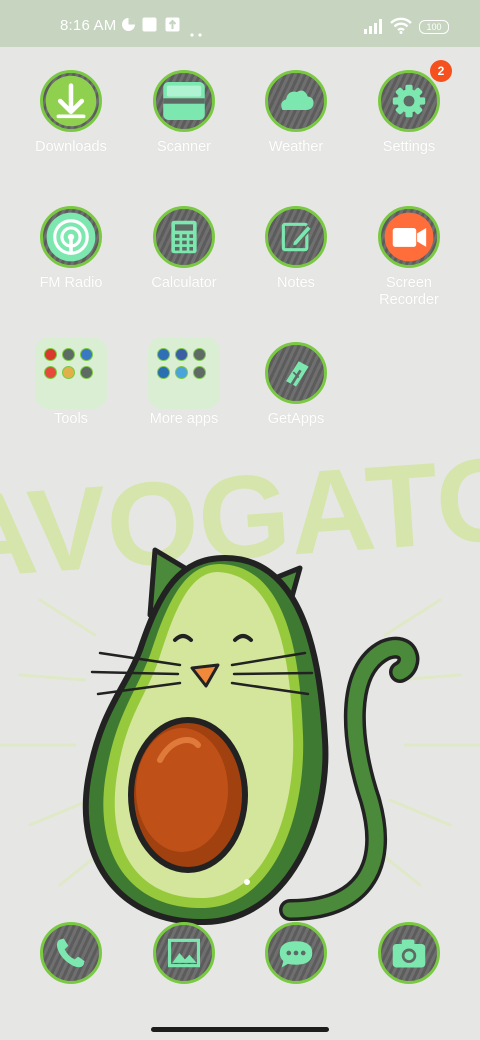  I want to click on app-label: Weather, so click(296, 147).